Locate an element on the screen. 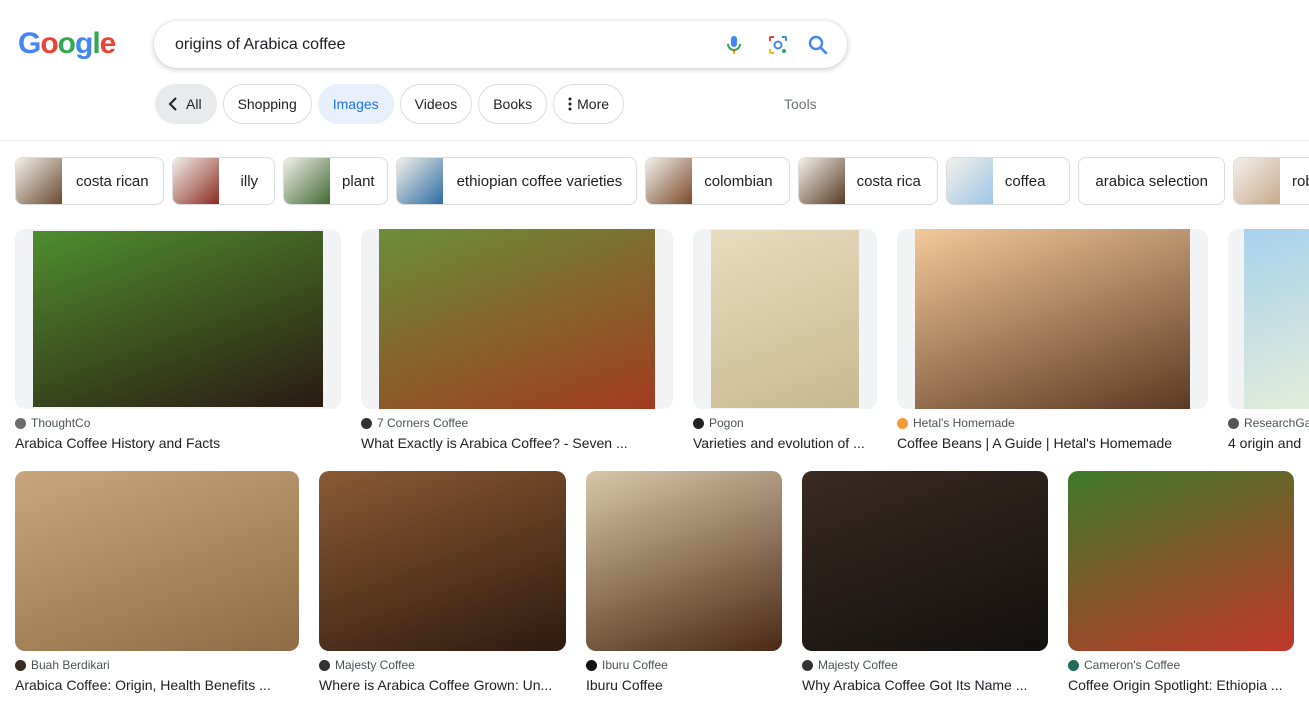 This screenshot has width=1309, height=704. chip-coffea: coffea is located at coordinates (1008, 181).